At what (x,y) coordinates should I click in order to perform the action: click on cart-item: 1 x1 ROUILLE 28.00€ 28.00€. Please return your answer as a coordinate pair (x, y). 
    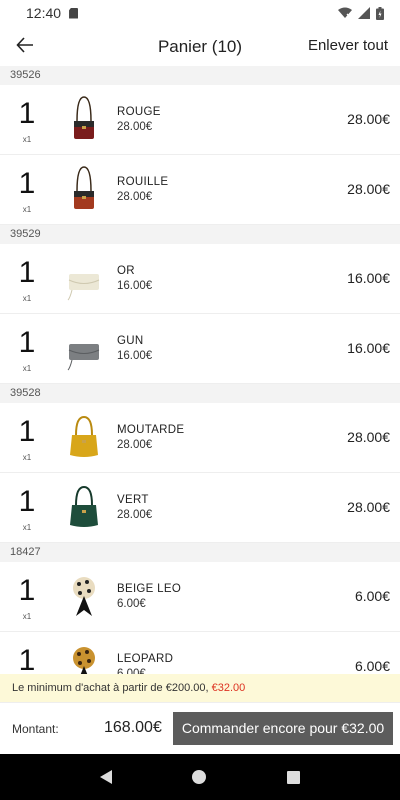
    Looking at the image, I should click on (200, 190).